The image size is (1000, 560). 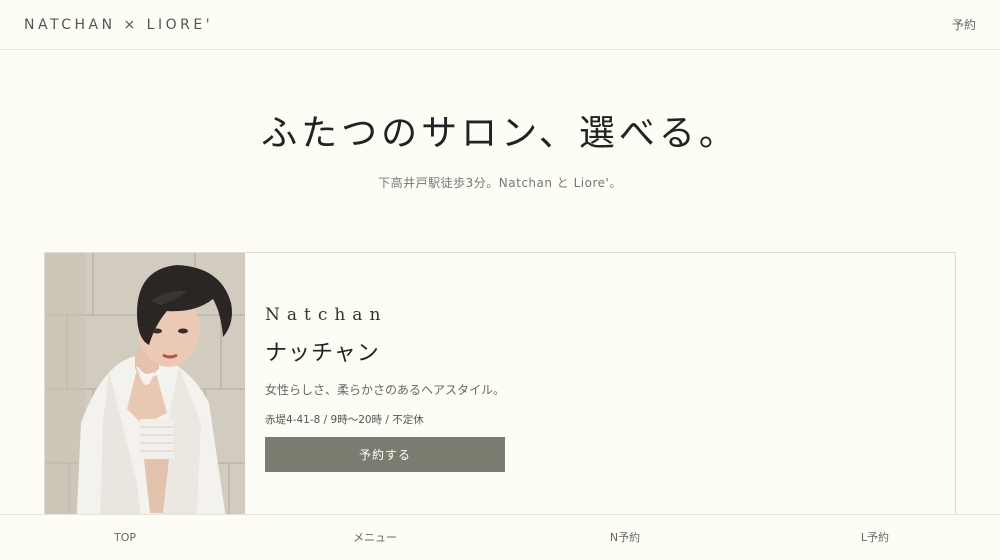 I want to click on header-reserve-link: 予約, so click(x=964, y=24).